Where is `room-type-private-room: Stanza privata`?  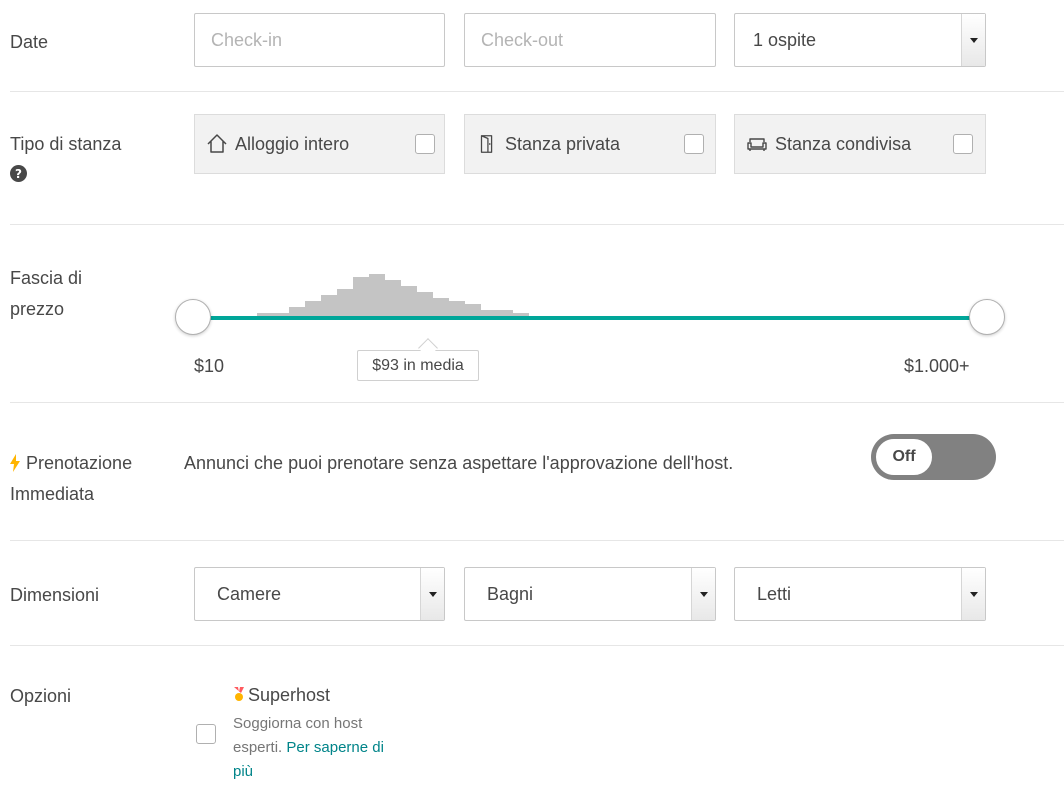 room-type-private-room: Stanza privata is located at coordinates (590, 144).